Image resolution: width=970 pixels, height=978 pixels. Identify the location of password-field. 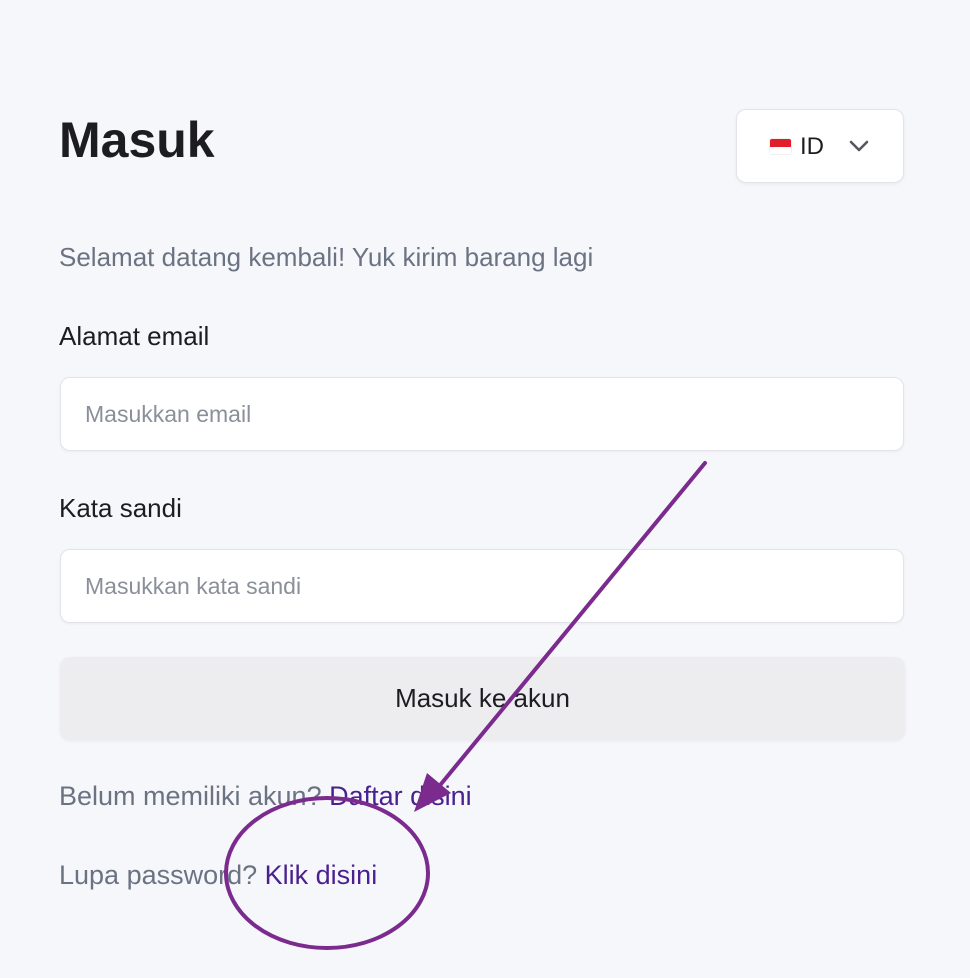
(482, 586).